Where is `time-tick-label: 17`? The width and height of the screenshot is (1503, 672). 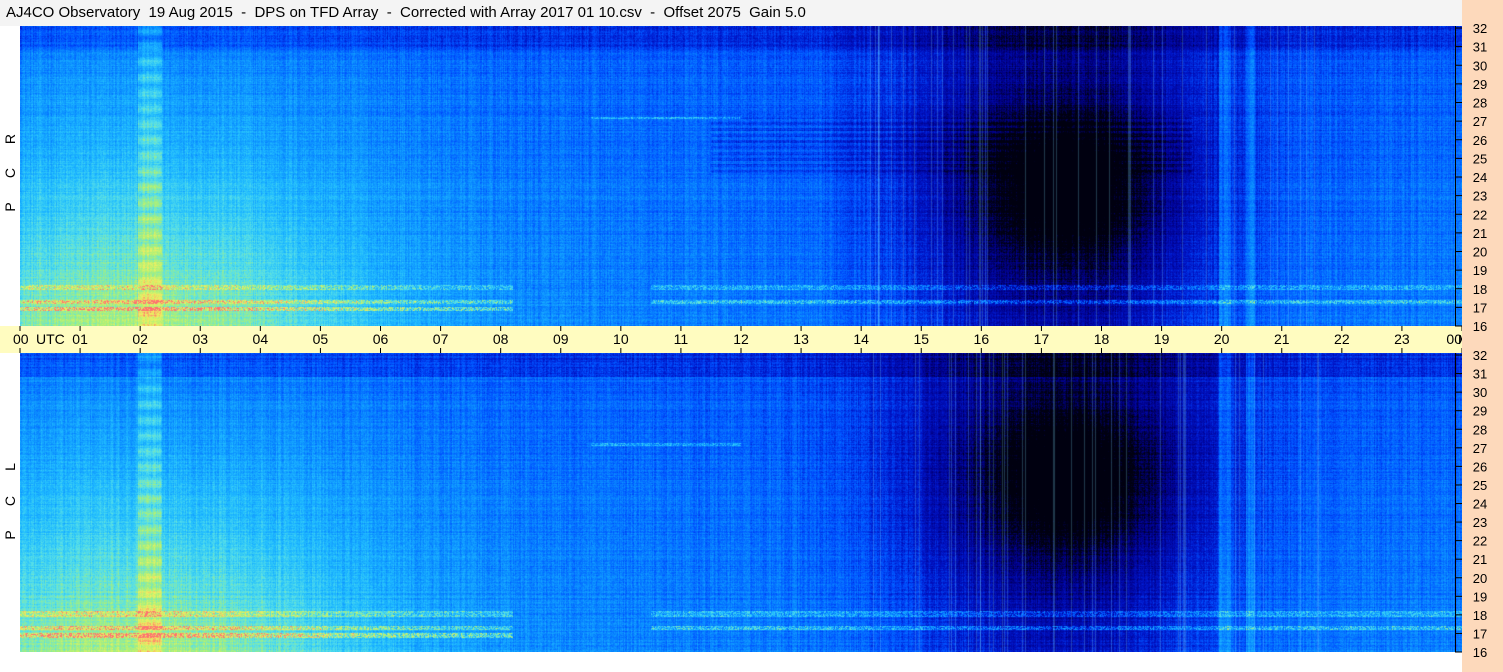
time-tick-label: 17 is located at coordinates (1042, 339).